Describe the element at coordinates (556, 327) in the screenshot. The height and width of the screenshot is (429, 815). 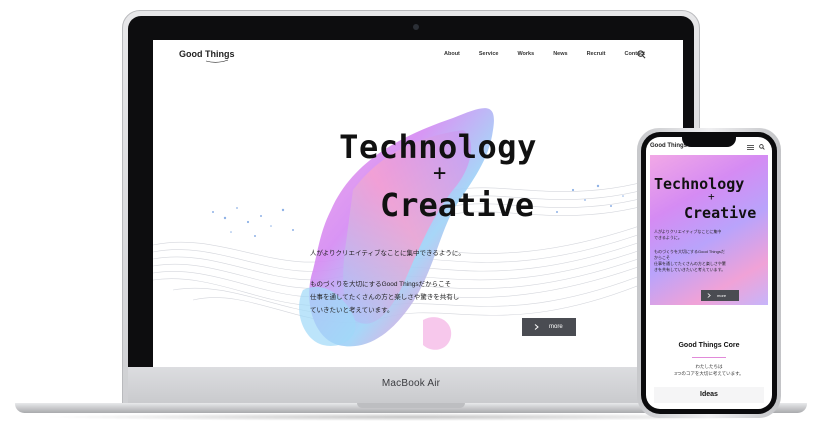
I see `more-button-label: more` at that location.